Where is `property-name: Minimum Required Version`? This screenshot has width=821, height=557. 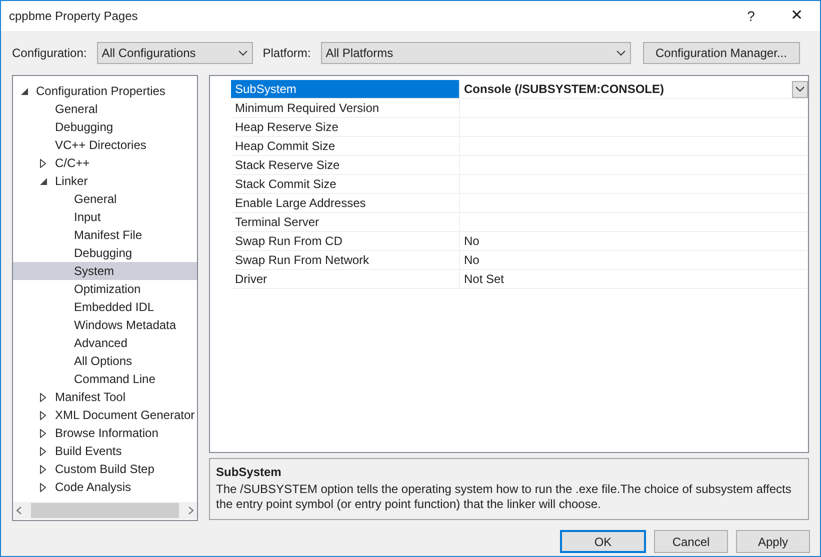 property-name: Minimum Required Version is located at coordinates (345, 108).